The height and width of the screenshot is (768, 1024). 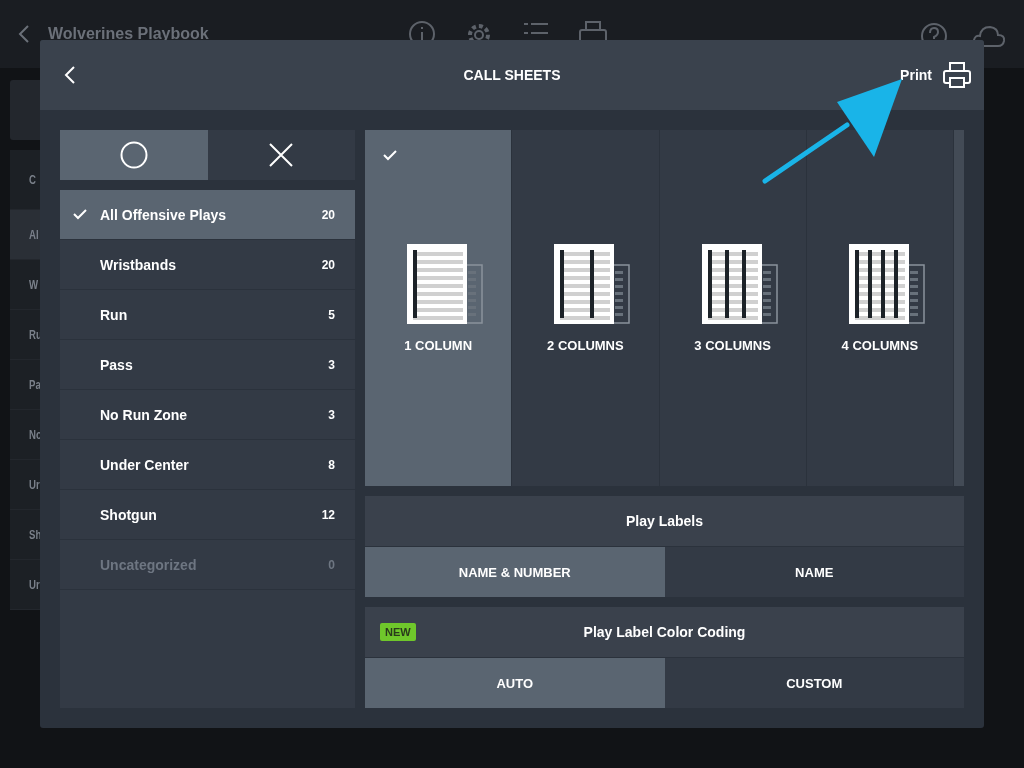 What do you see at coordinates (207, 365) in the screenshot?
I see `category-item: Pass 3` at bounding box center [207, 365].